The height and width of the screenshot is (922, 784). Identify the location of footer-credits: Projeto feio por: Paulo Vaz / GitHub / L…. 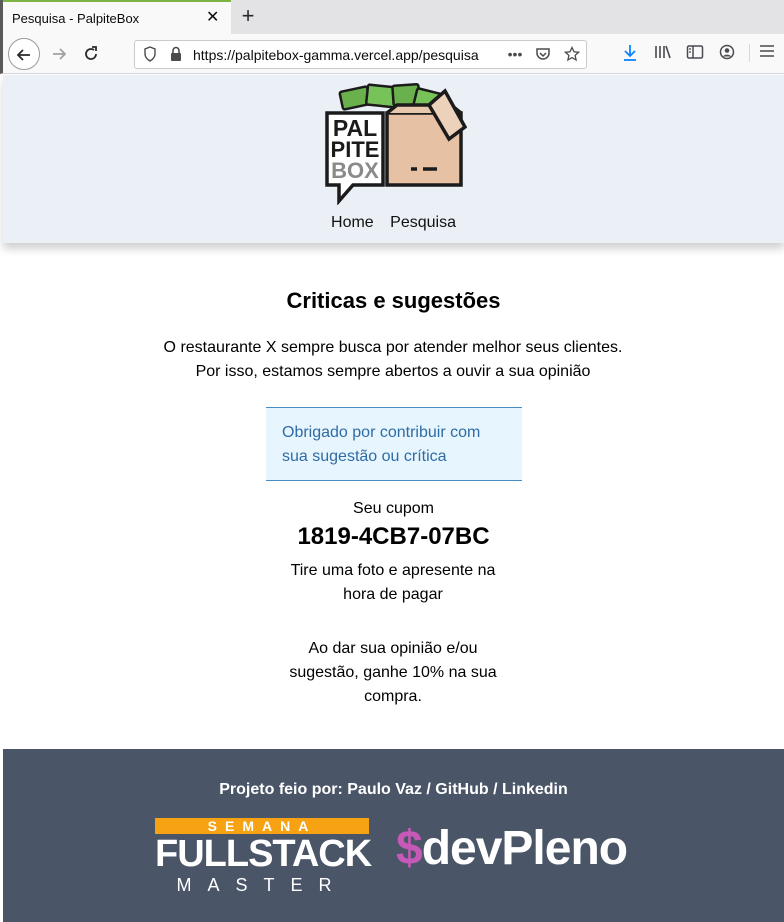
(393, 790).